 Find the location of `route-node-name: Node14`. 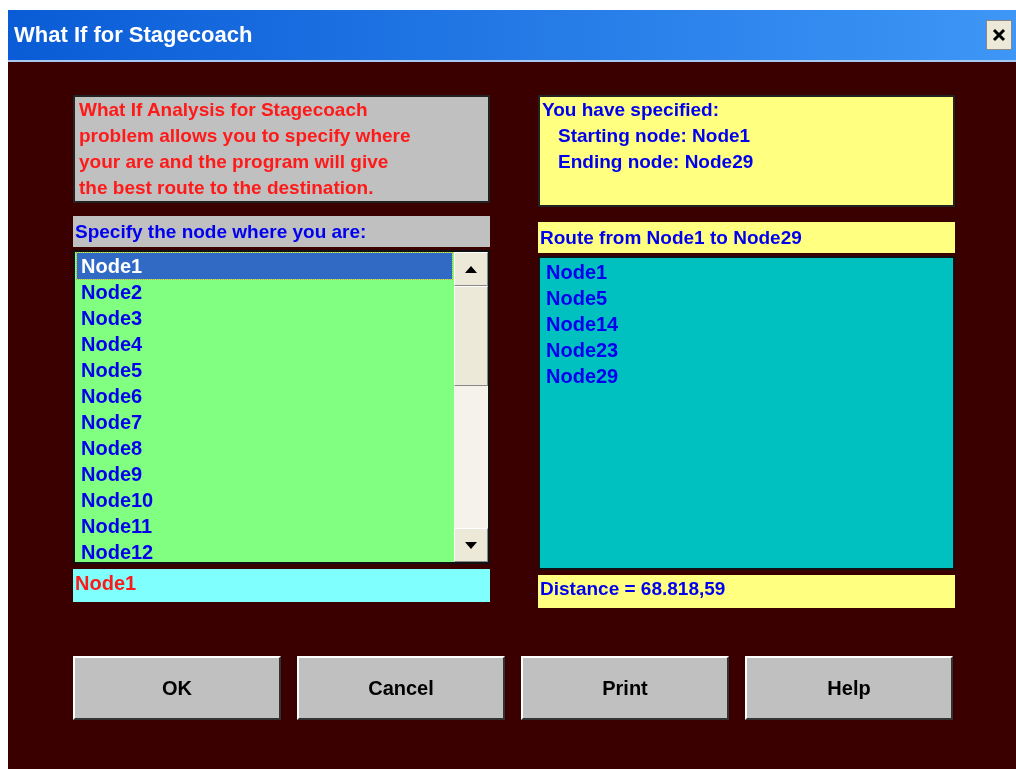

route-node-name: Node14 is located at coordinates (582, 324).